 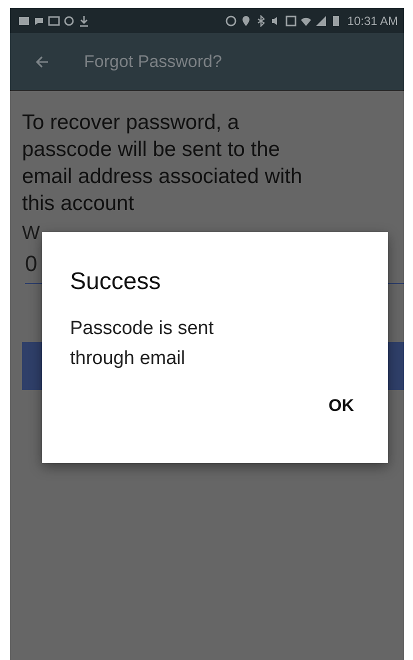 What do you see at coordinates (42, 62) in the screenshot?
I see `back-arrow-icon` at bounding box center [42, 62].